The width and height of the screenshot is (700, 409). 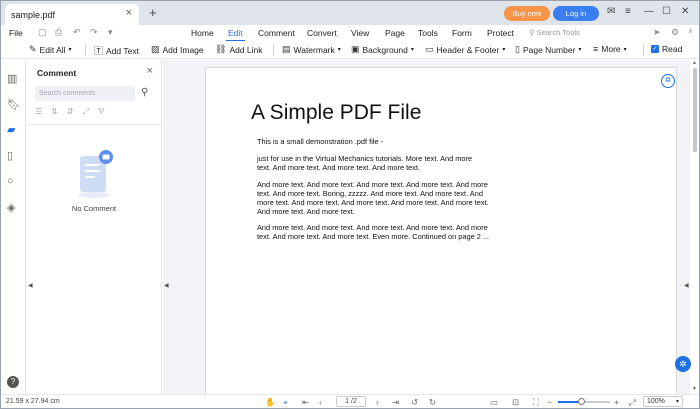 I want to click on comment-filter-row: ☰ ⇅ ⇵ ⤢ ⛛, so click(x=70, y=112).